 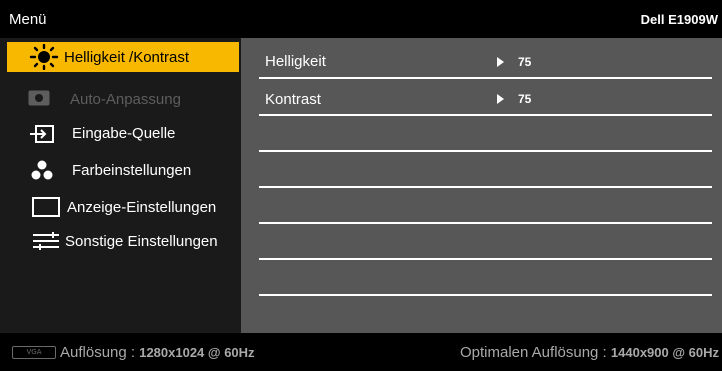 What do you see at coordinates (679, 19) in the screenshot?
I see `model-name: Dell E1909W` at bounding box center [679, 19].